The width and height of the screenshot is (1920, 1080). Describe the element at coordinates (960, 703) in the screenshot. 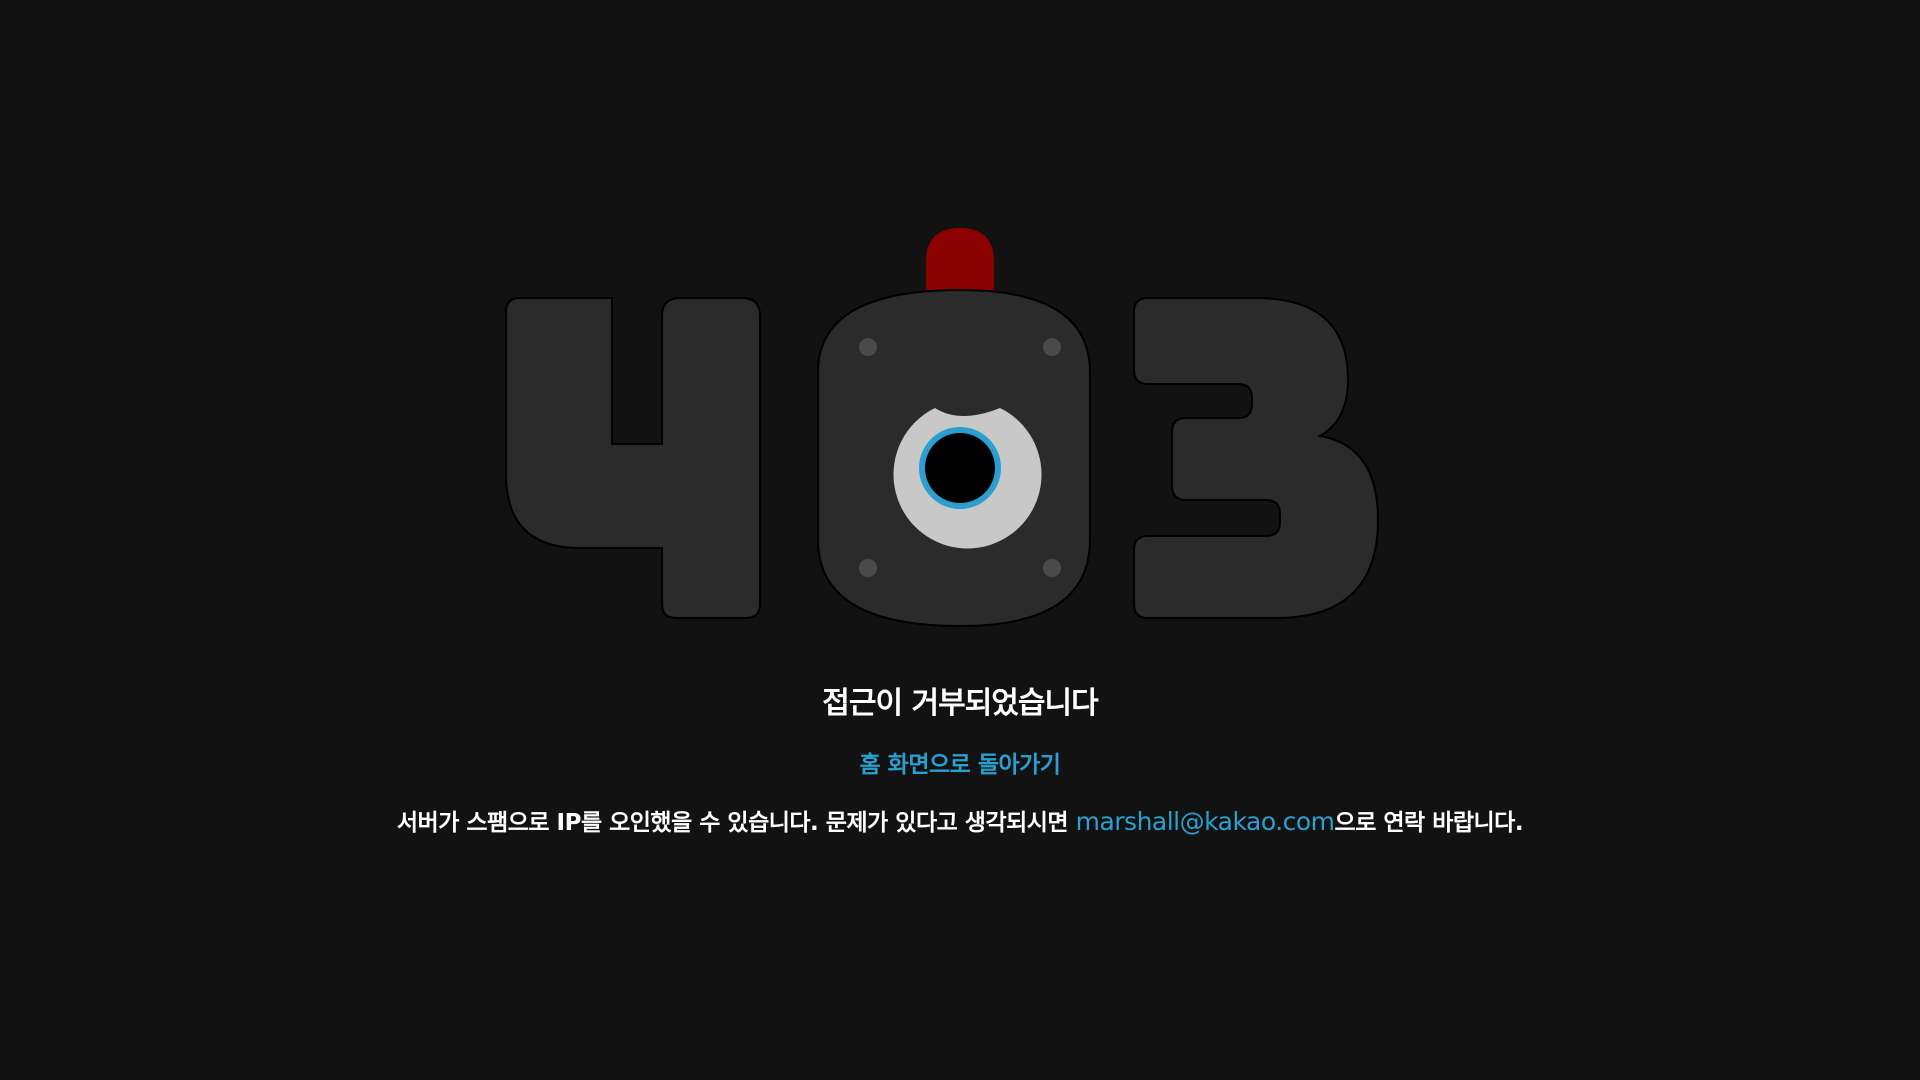

I see `page-title: 접근이 거부되었습니다` at that location.